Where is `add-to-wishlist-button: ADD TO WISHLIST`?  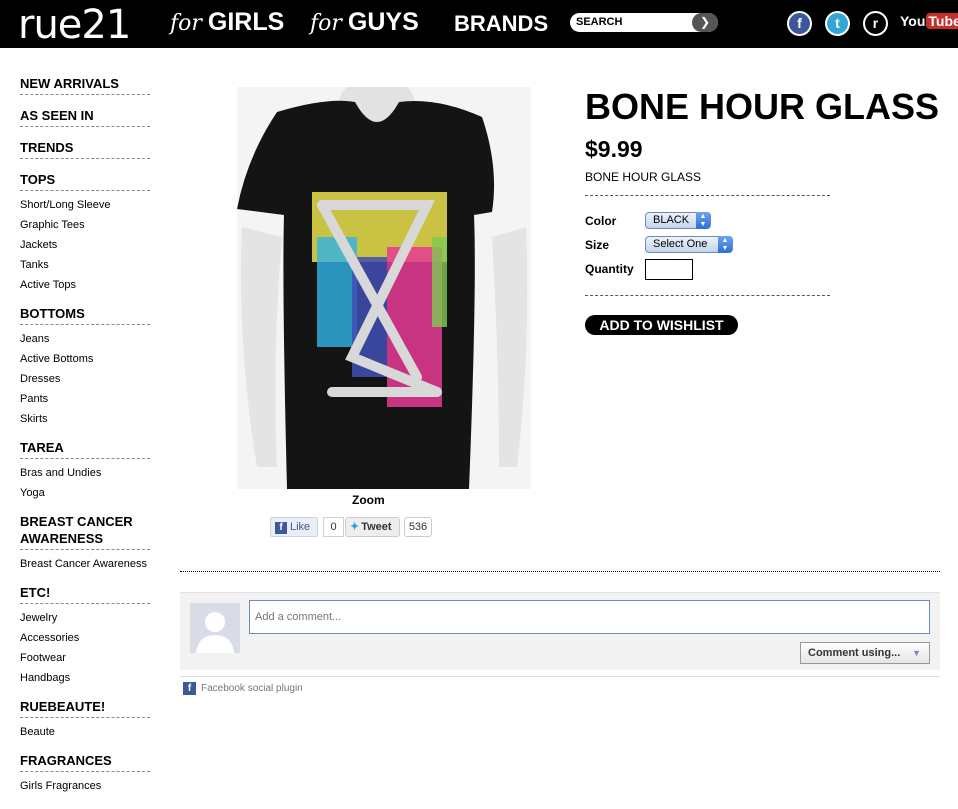 add-to-wishlist-button: ADD TO WISHLIST is located at coordinates (661, 325).